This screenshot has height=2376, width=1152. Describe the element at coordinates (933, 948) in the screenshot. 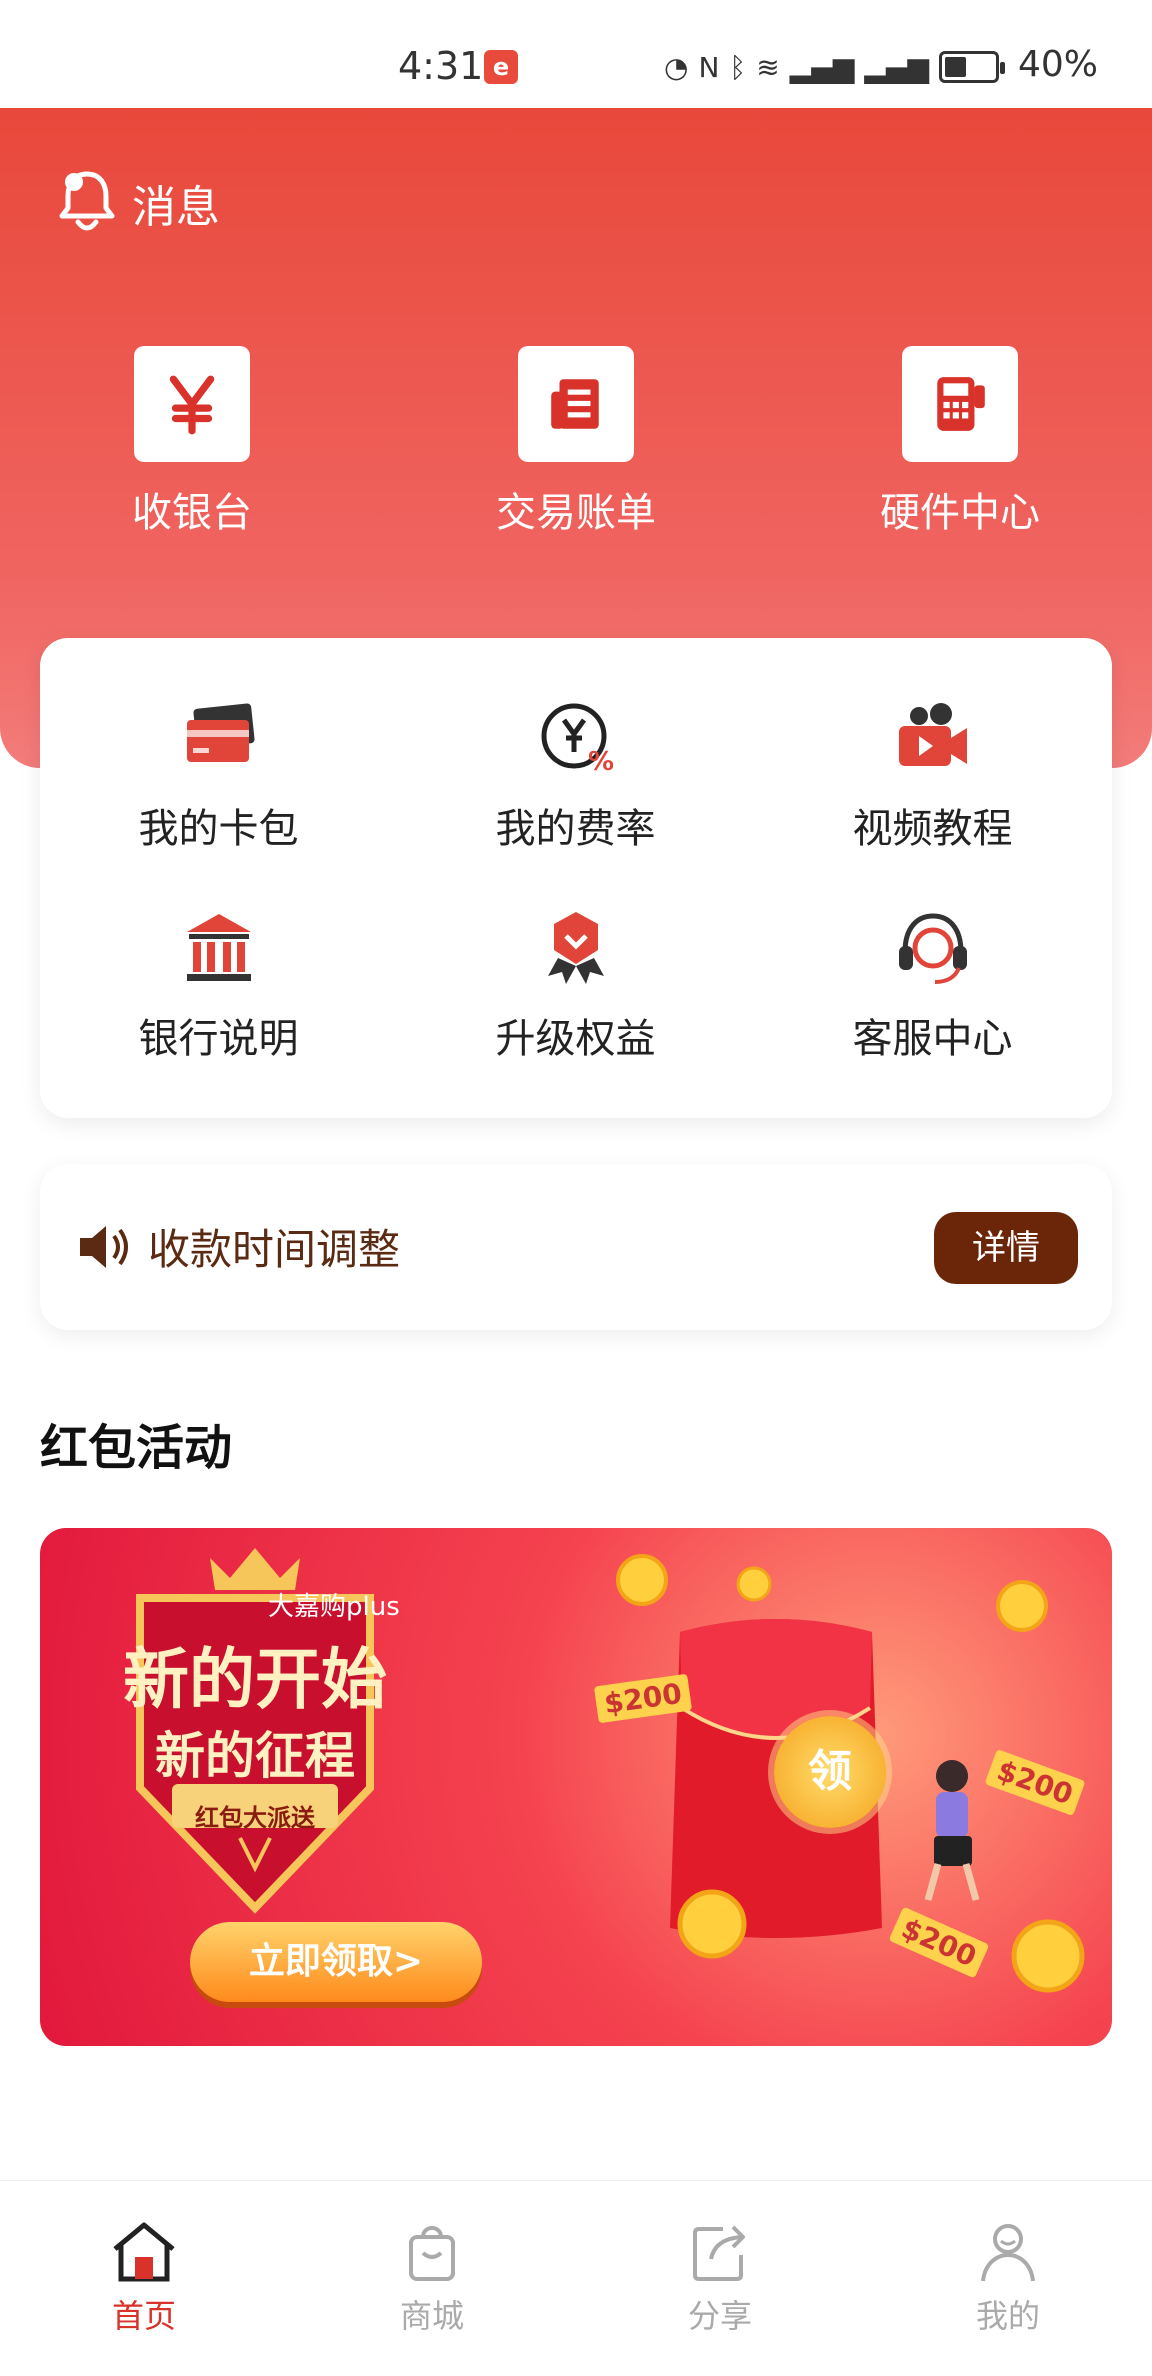

I see `headset-icon` at that location.